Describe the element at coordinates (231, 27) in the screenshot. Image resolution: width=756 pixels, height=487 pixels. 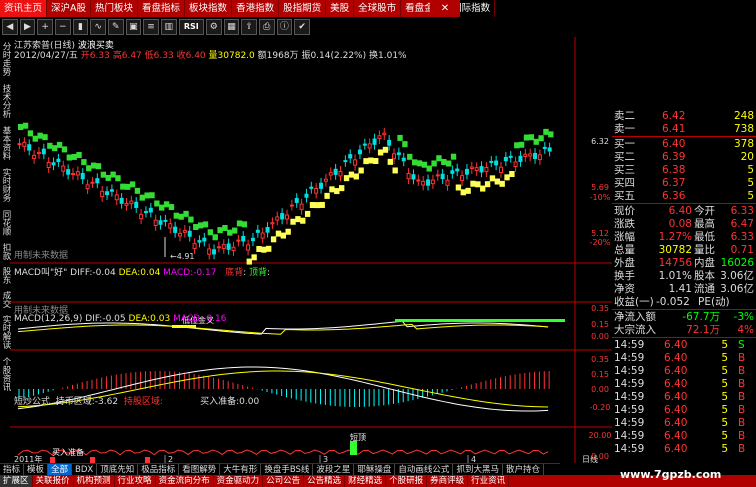
I see `grid-icon: ▦` at that location.